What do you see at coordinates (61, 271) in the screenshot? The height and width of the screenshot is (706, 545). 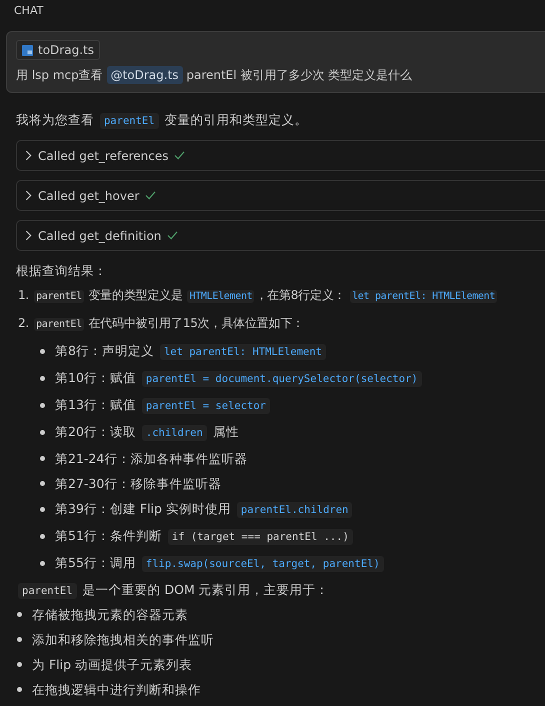 I see `result-heading: 根据查询结果：` at bounding box center [61, 271].